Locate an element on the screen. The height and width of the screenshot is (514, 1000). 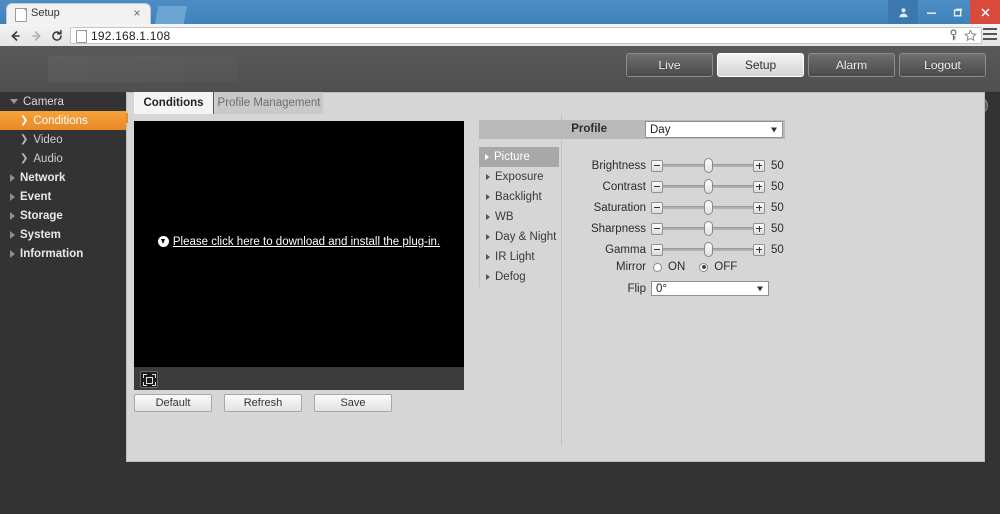
profile-label: Profile is located at coordinates (589, 129).